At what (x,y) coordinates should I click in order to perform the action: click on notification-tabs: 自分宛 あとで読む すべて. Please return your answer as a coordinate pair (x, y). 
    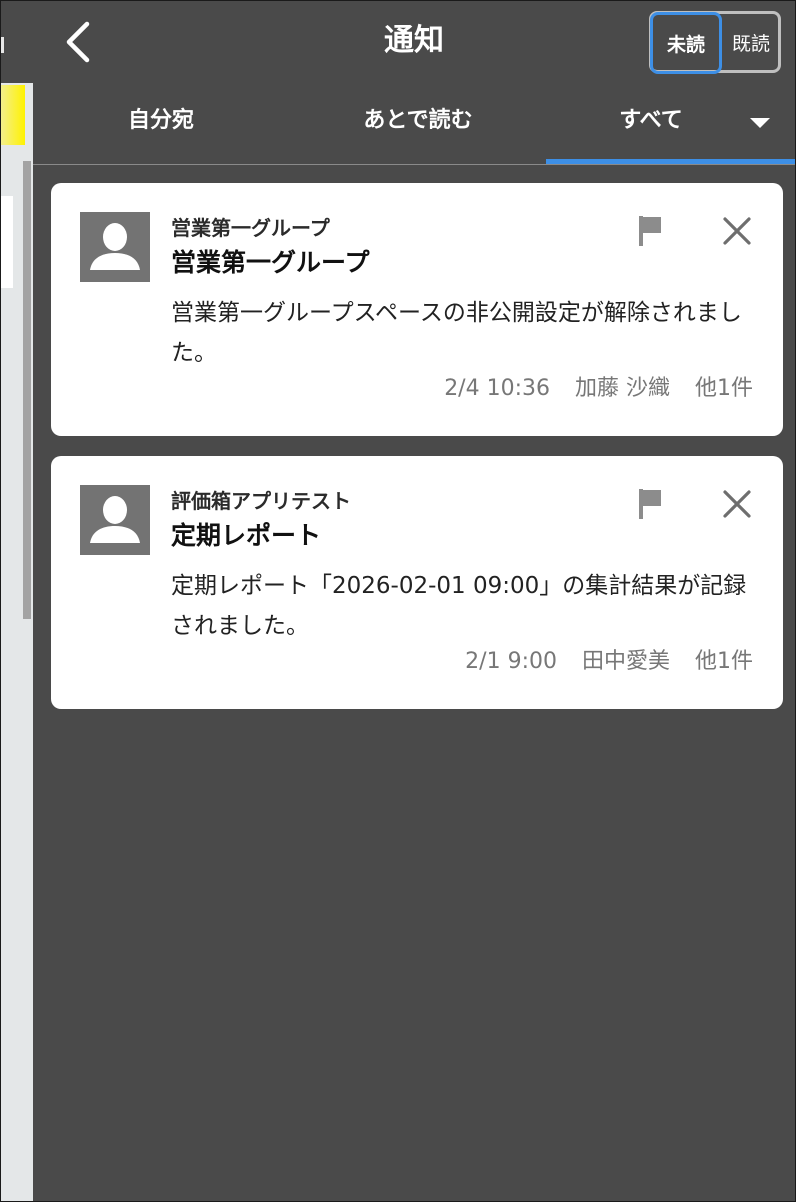
    Looking at the image, I should click on (414, 124).